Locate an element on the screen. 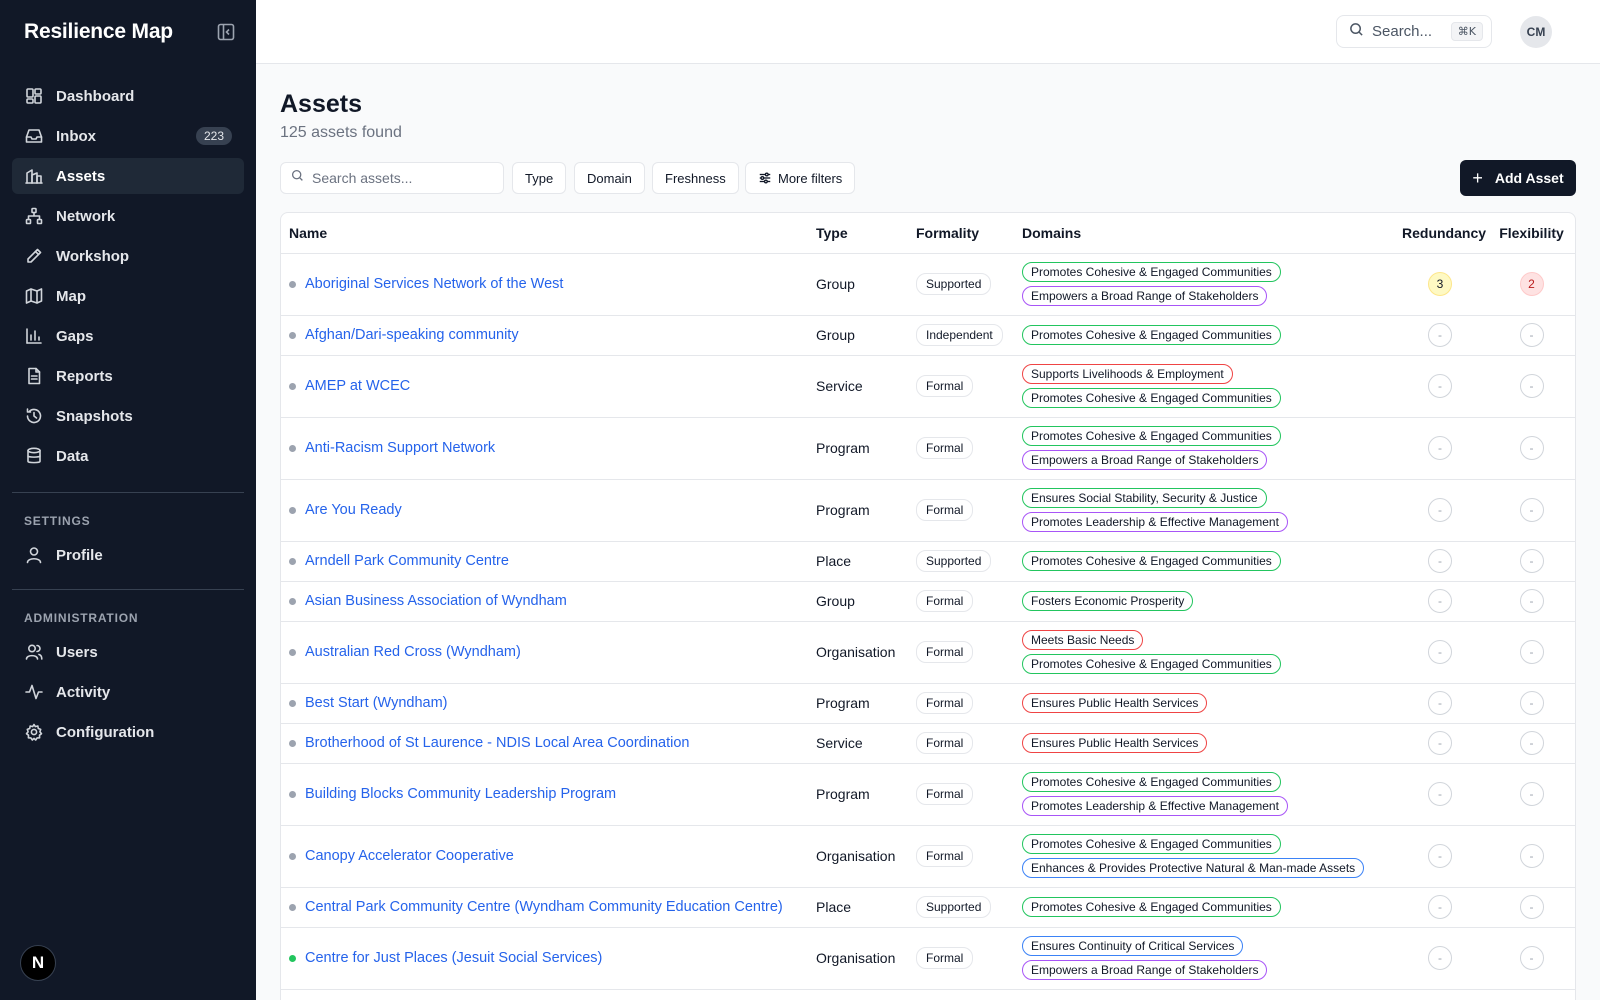  sidebar-item-workshop: Workshop is located at coordinates (128, 256).